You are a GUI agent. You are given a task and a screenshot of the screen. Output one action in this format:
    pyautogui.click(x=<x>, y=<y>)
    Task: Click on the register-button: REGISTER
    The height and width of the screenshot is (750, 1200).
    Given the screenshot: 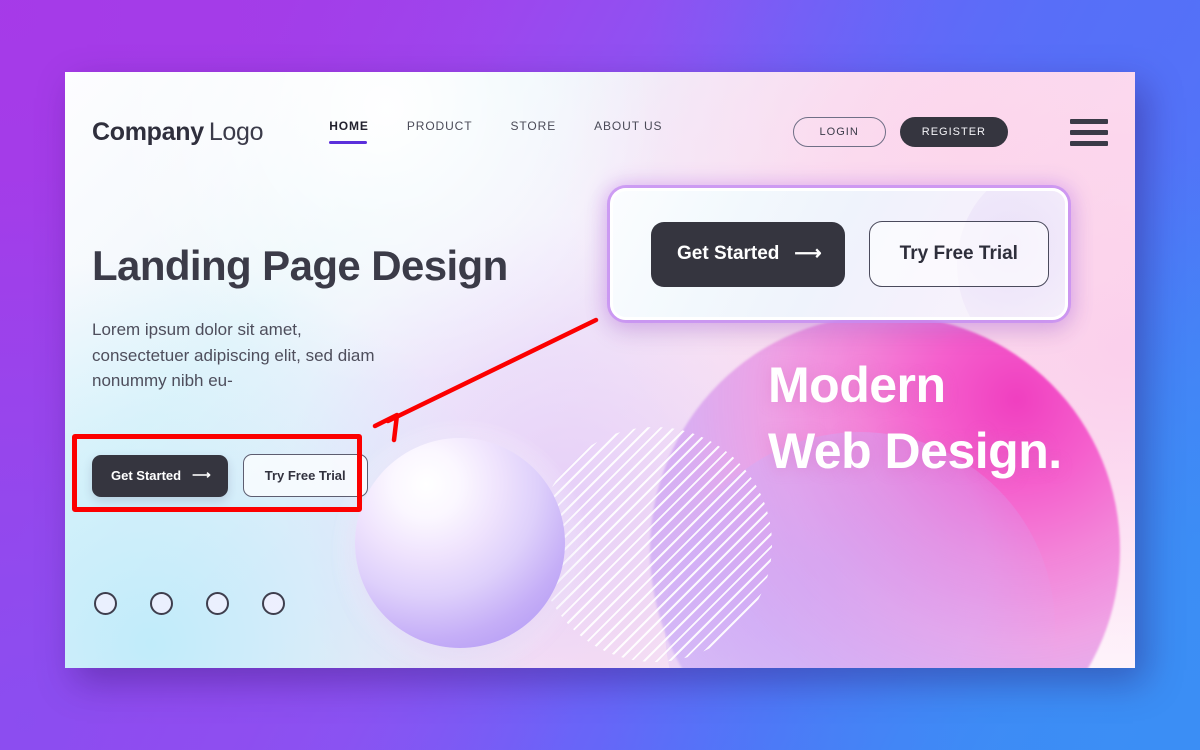 What is the action you would take?
    pyautogui.click(x=953, y=132)
    